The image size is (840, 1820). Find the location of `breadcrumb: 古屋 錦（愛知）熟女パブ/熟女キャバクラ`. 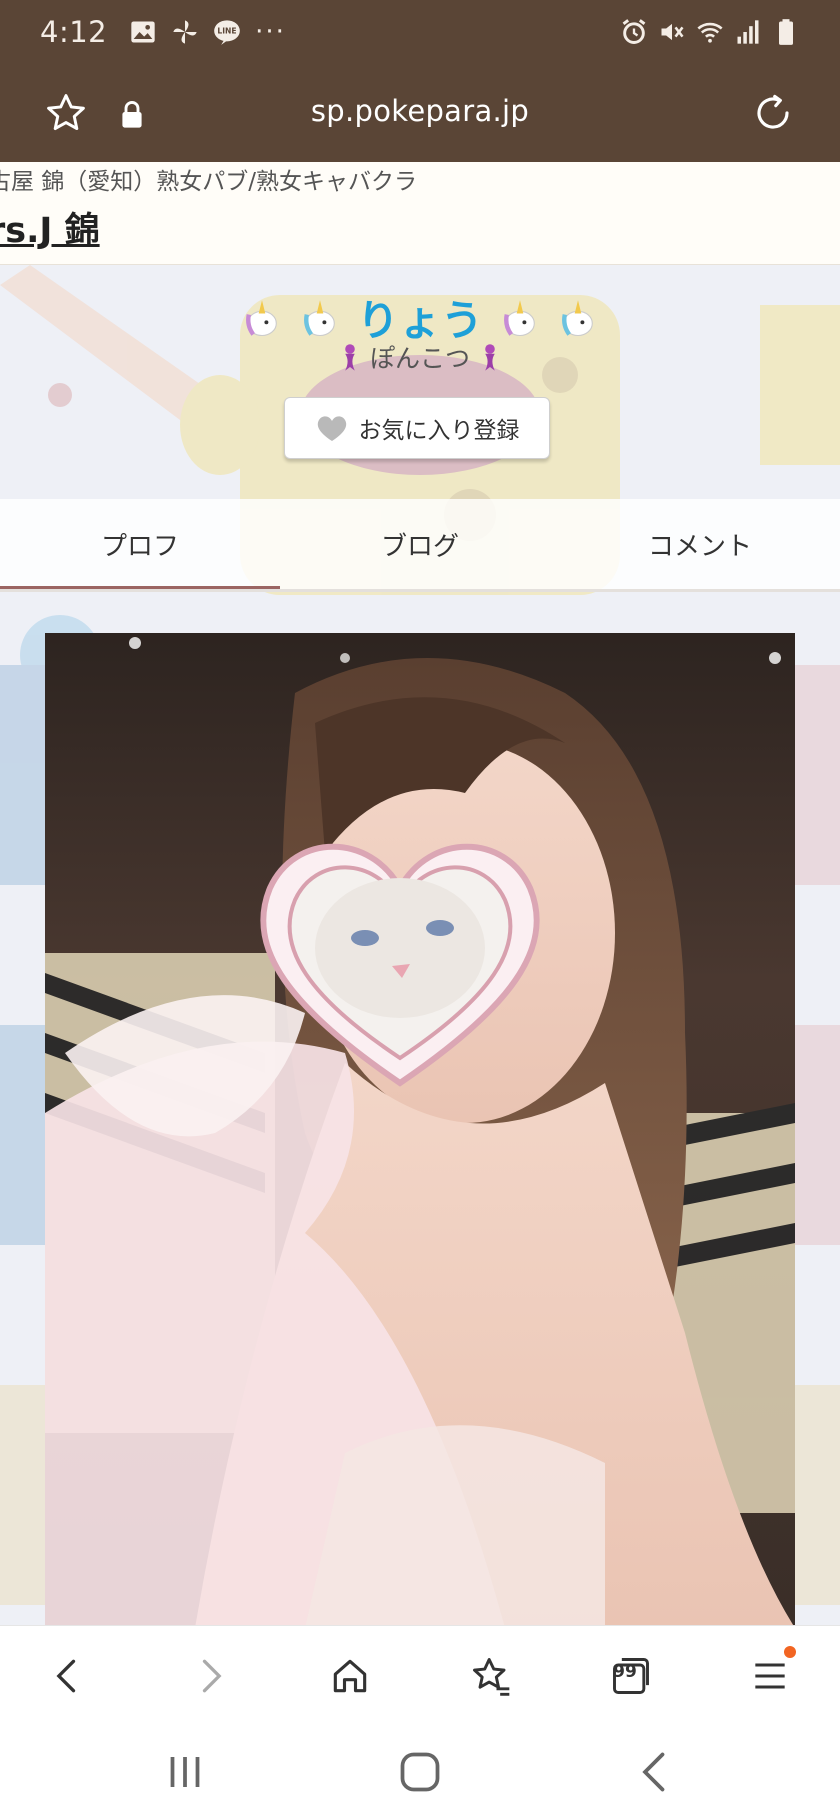

breadcrumb: 古屋 錦（愛知）熟女パブ/熟女キャバクラ is located at coordinates (208, 179).